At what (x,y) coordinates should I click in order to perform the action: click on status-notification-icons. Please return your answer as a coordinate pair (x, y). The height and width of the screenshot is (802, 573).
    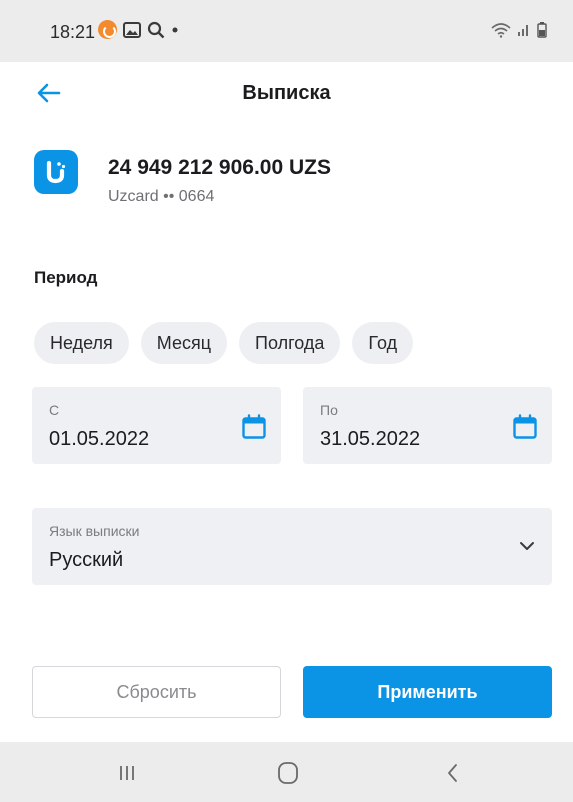
    Looking at the image, I should click on (138, 29).